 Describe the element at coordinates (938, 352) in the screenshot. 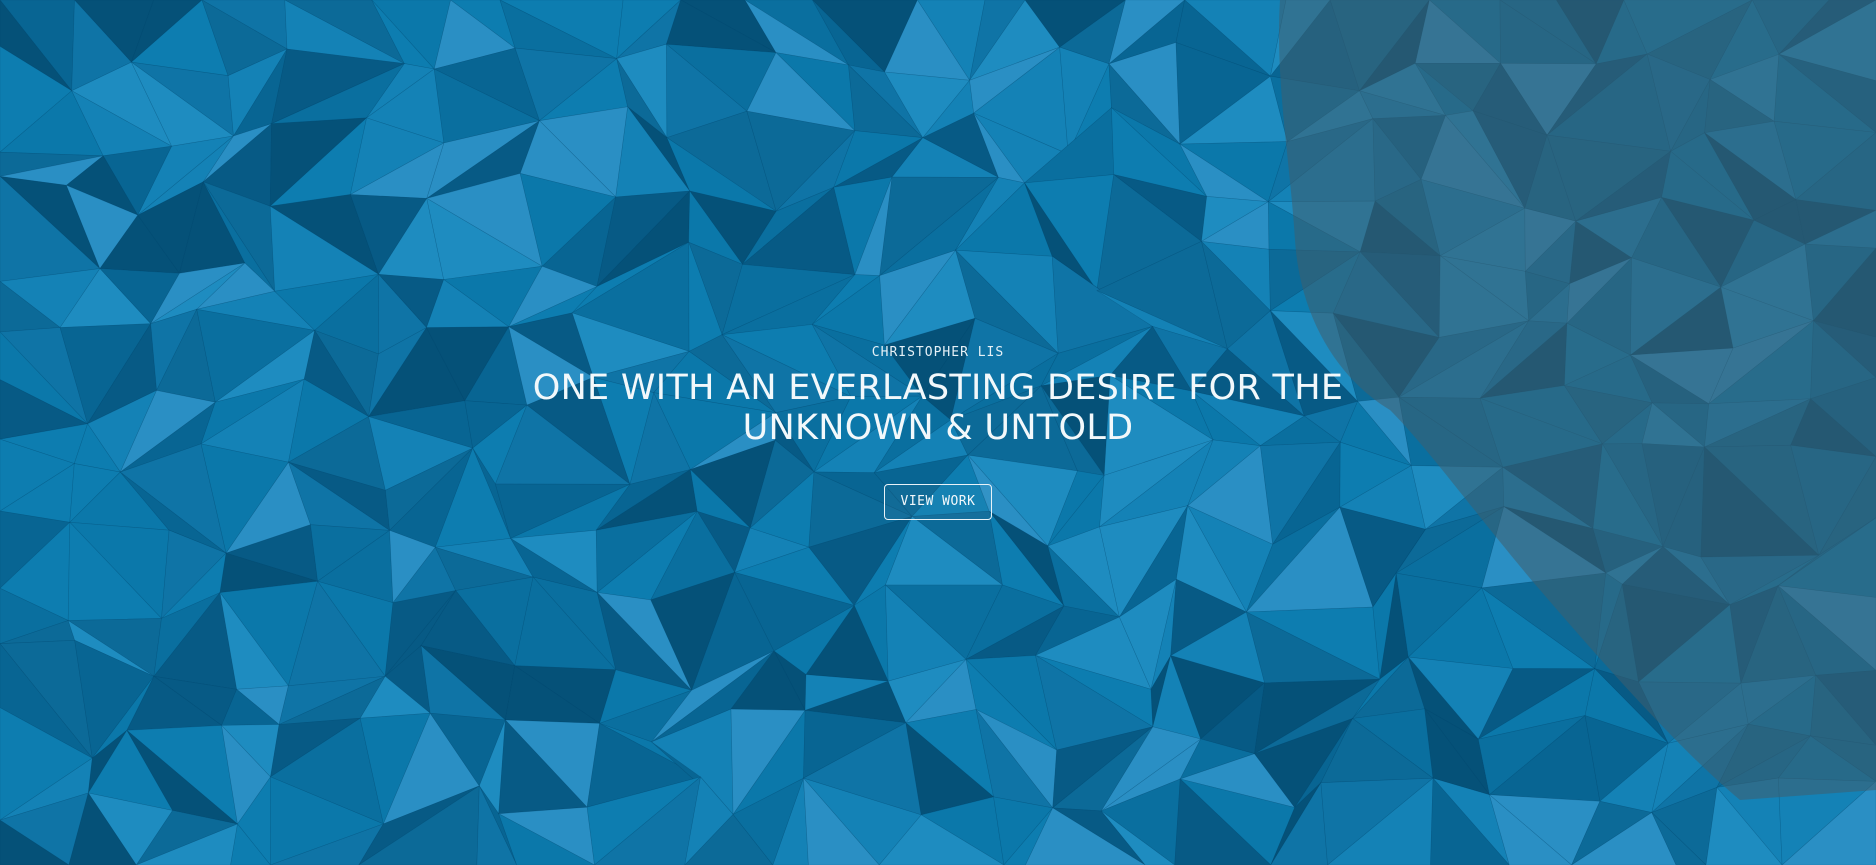

I see `author-name: CHRISTOPHER LIS` at that location.